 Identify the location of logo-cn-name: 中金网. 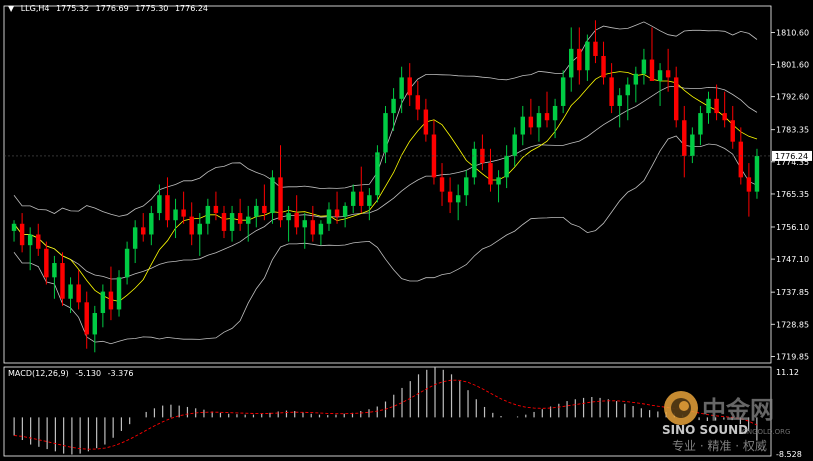
(738, 410).